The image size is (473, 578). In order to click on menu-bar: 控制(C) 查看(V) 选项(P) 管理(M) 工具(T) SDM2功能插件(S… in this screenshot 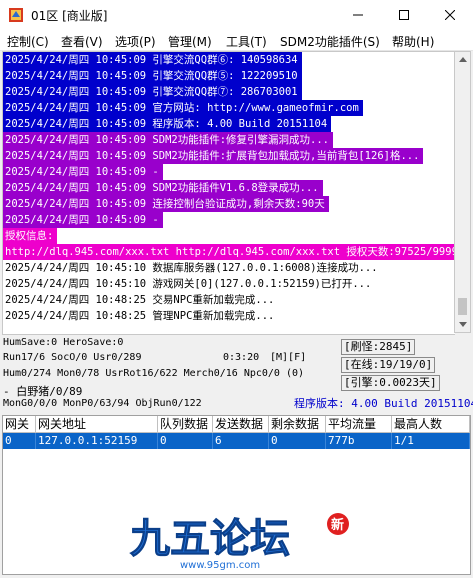, I will do `click(236, 40)`.